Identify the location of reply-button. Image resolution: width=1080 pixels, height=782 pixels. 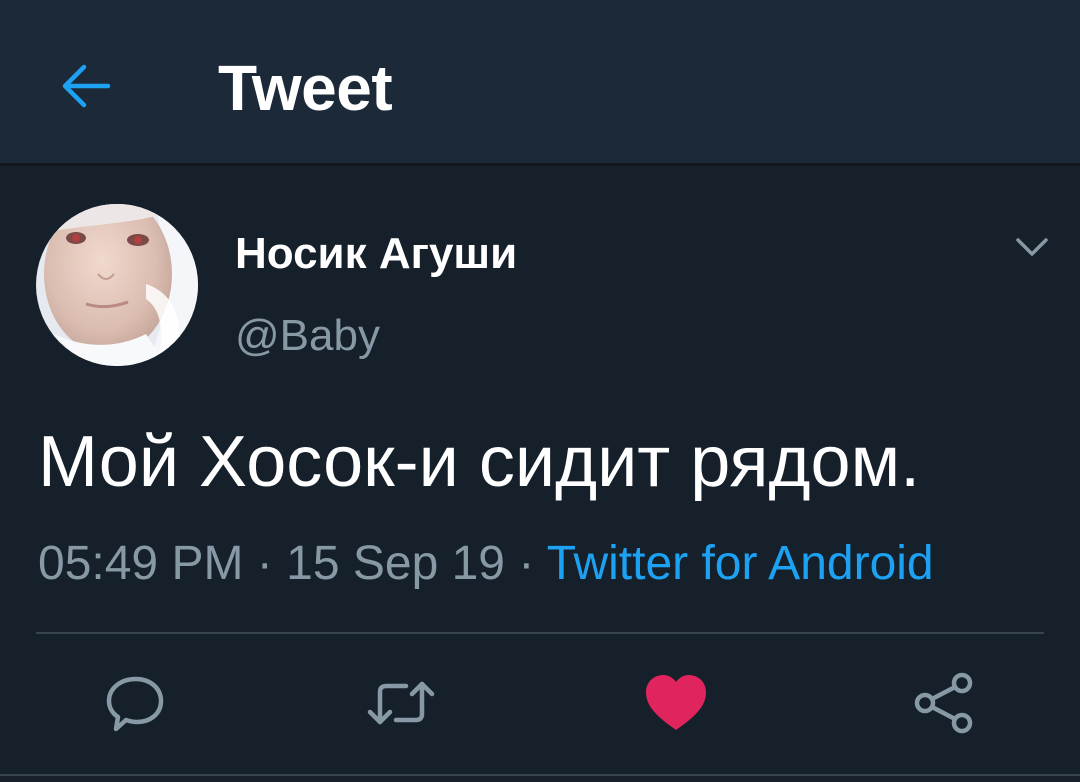
(135, 703).